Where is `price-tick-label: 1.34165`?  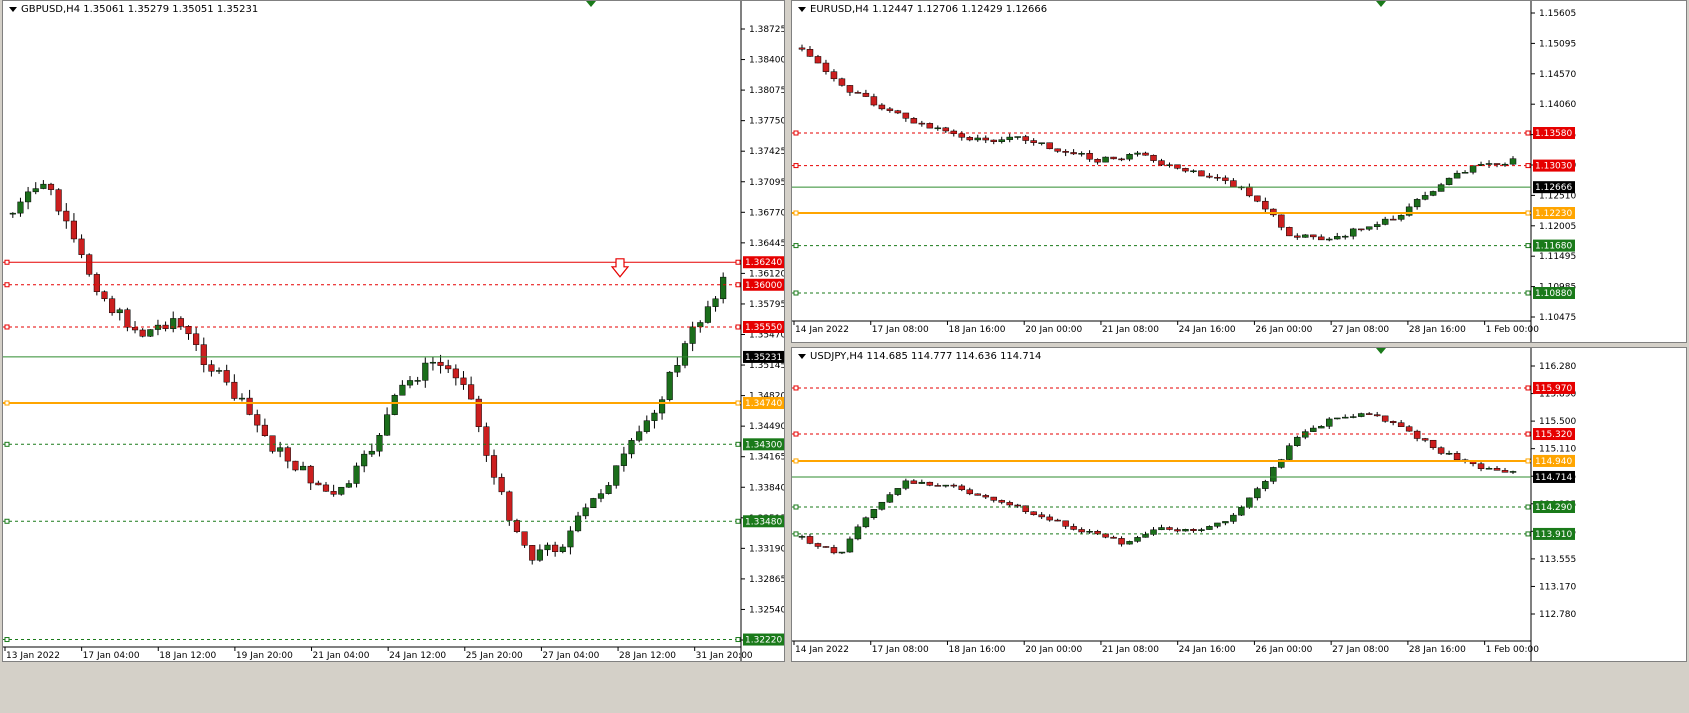
price-tick-label: 1.34165 is located at coordinates (767, 458).